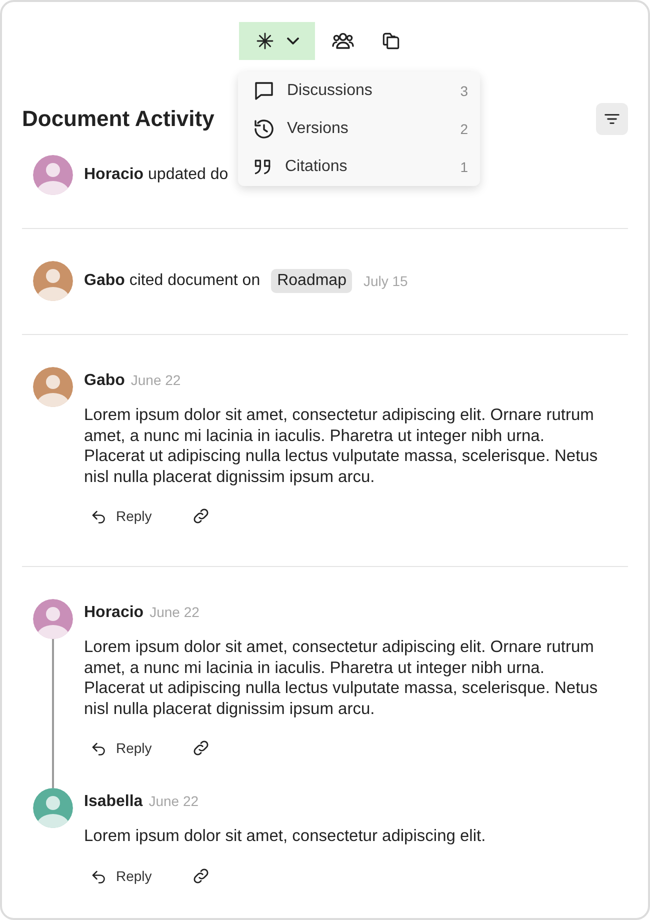 Image resolution: width=650 pixels, height=920 pixels. I want to click on menu-item: Versions 2, so click(359, 129).